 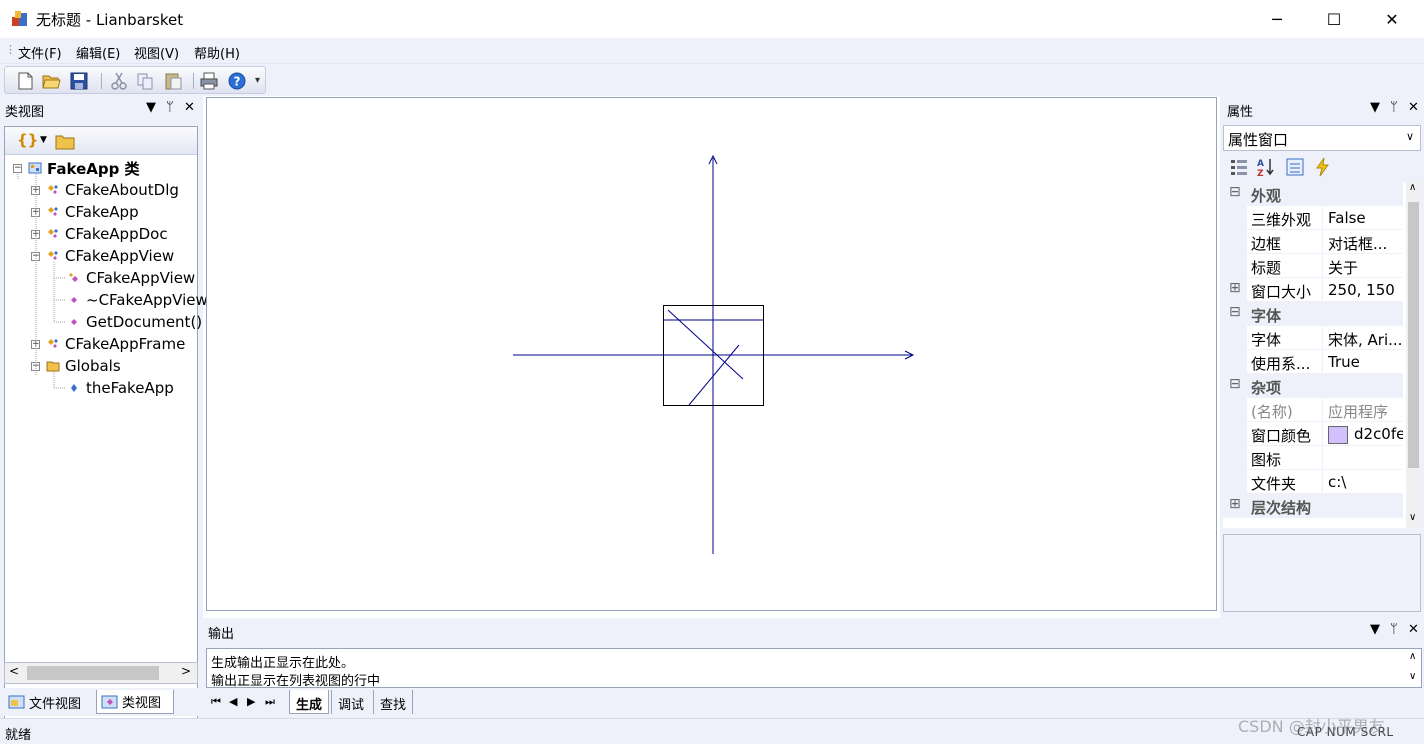 I want to click on scroll-right-icon: >, so click(x=186, y=671).